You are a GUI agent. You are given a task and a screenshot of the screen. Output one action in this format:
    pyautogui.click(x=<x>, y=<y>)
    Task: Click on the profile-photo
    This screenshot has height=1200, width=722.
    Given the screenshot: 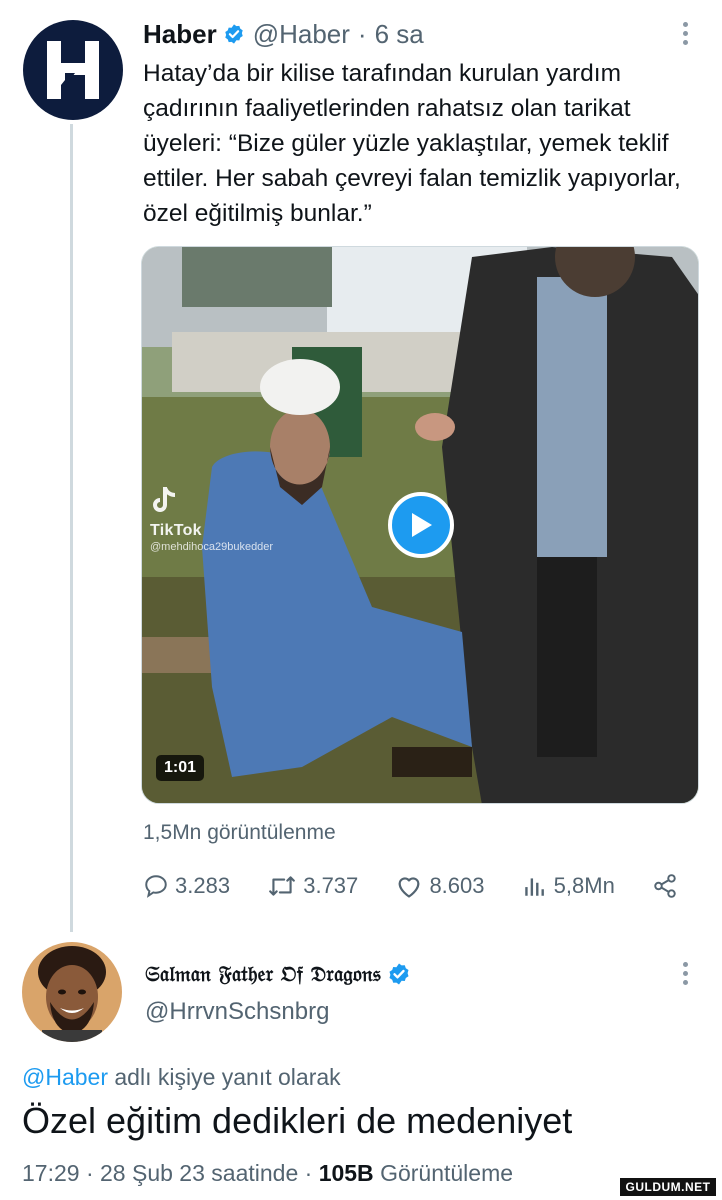 What is the action you would take?
    pyautogui.click(x=72, y=992)
    